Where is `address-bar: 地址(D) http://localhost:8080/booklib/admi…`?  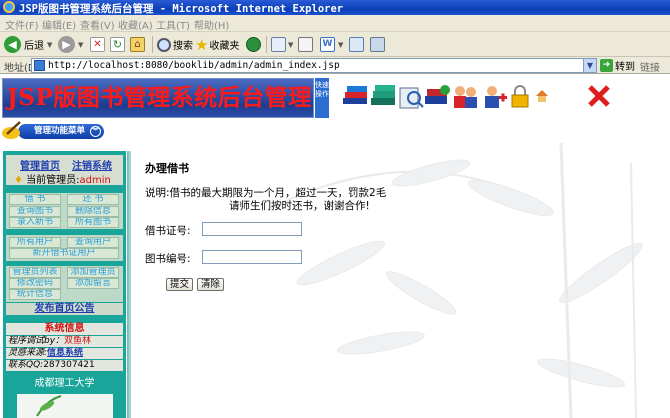
address-bar: 地址(D) http://localhost:8080/booklib/admi… is located at coordinates (335, 65).